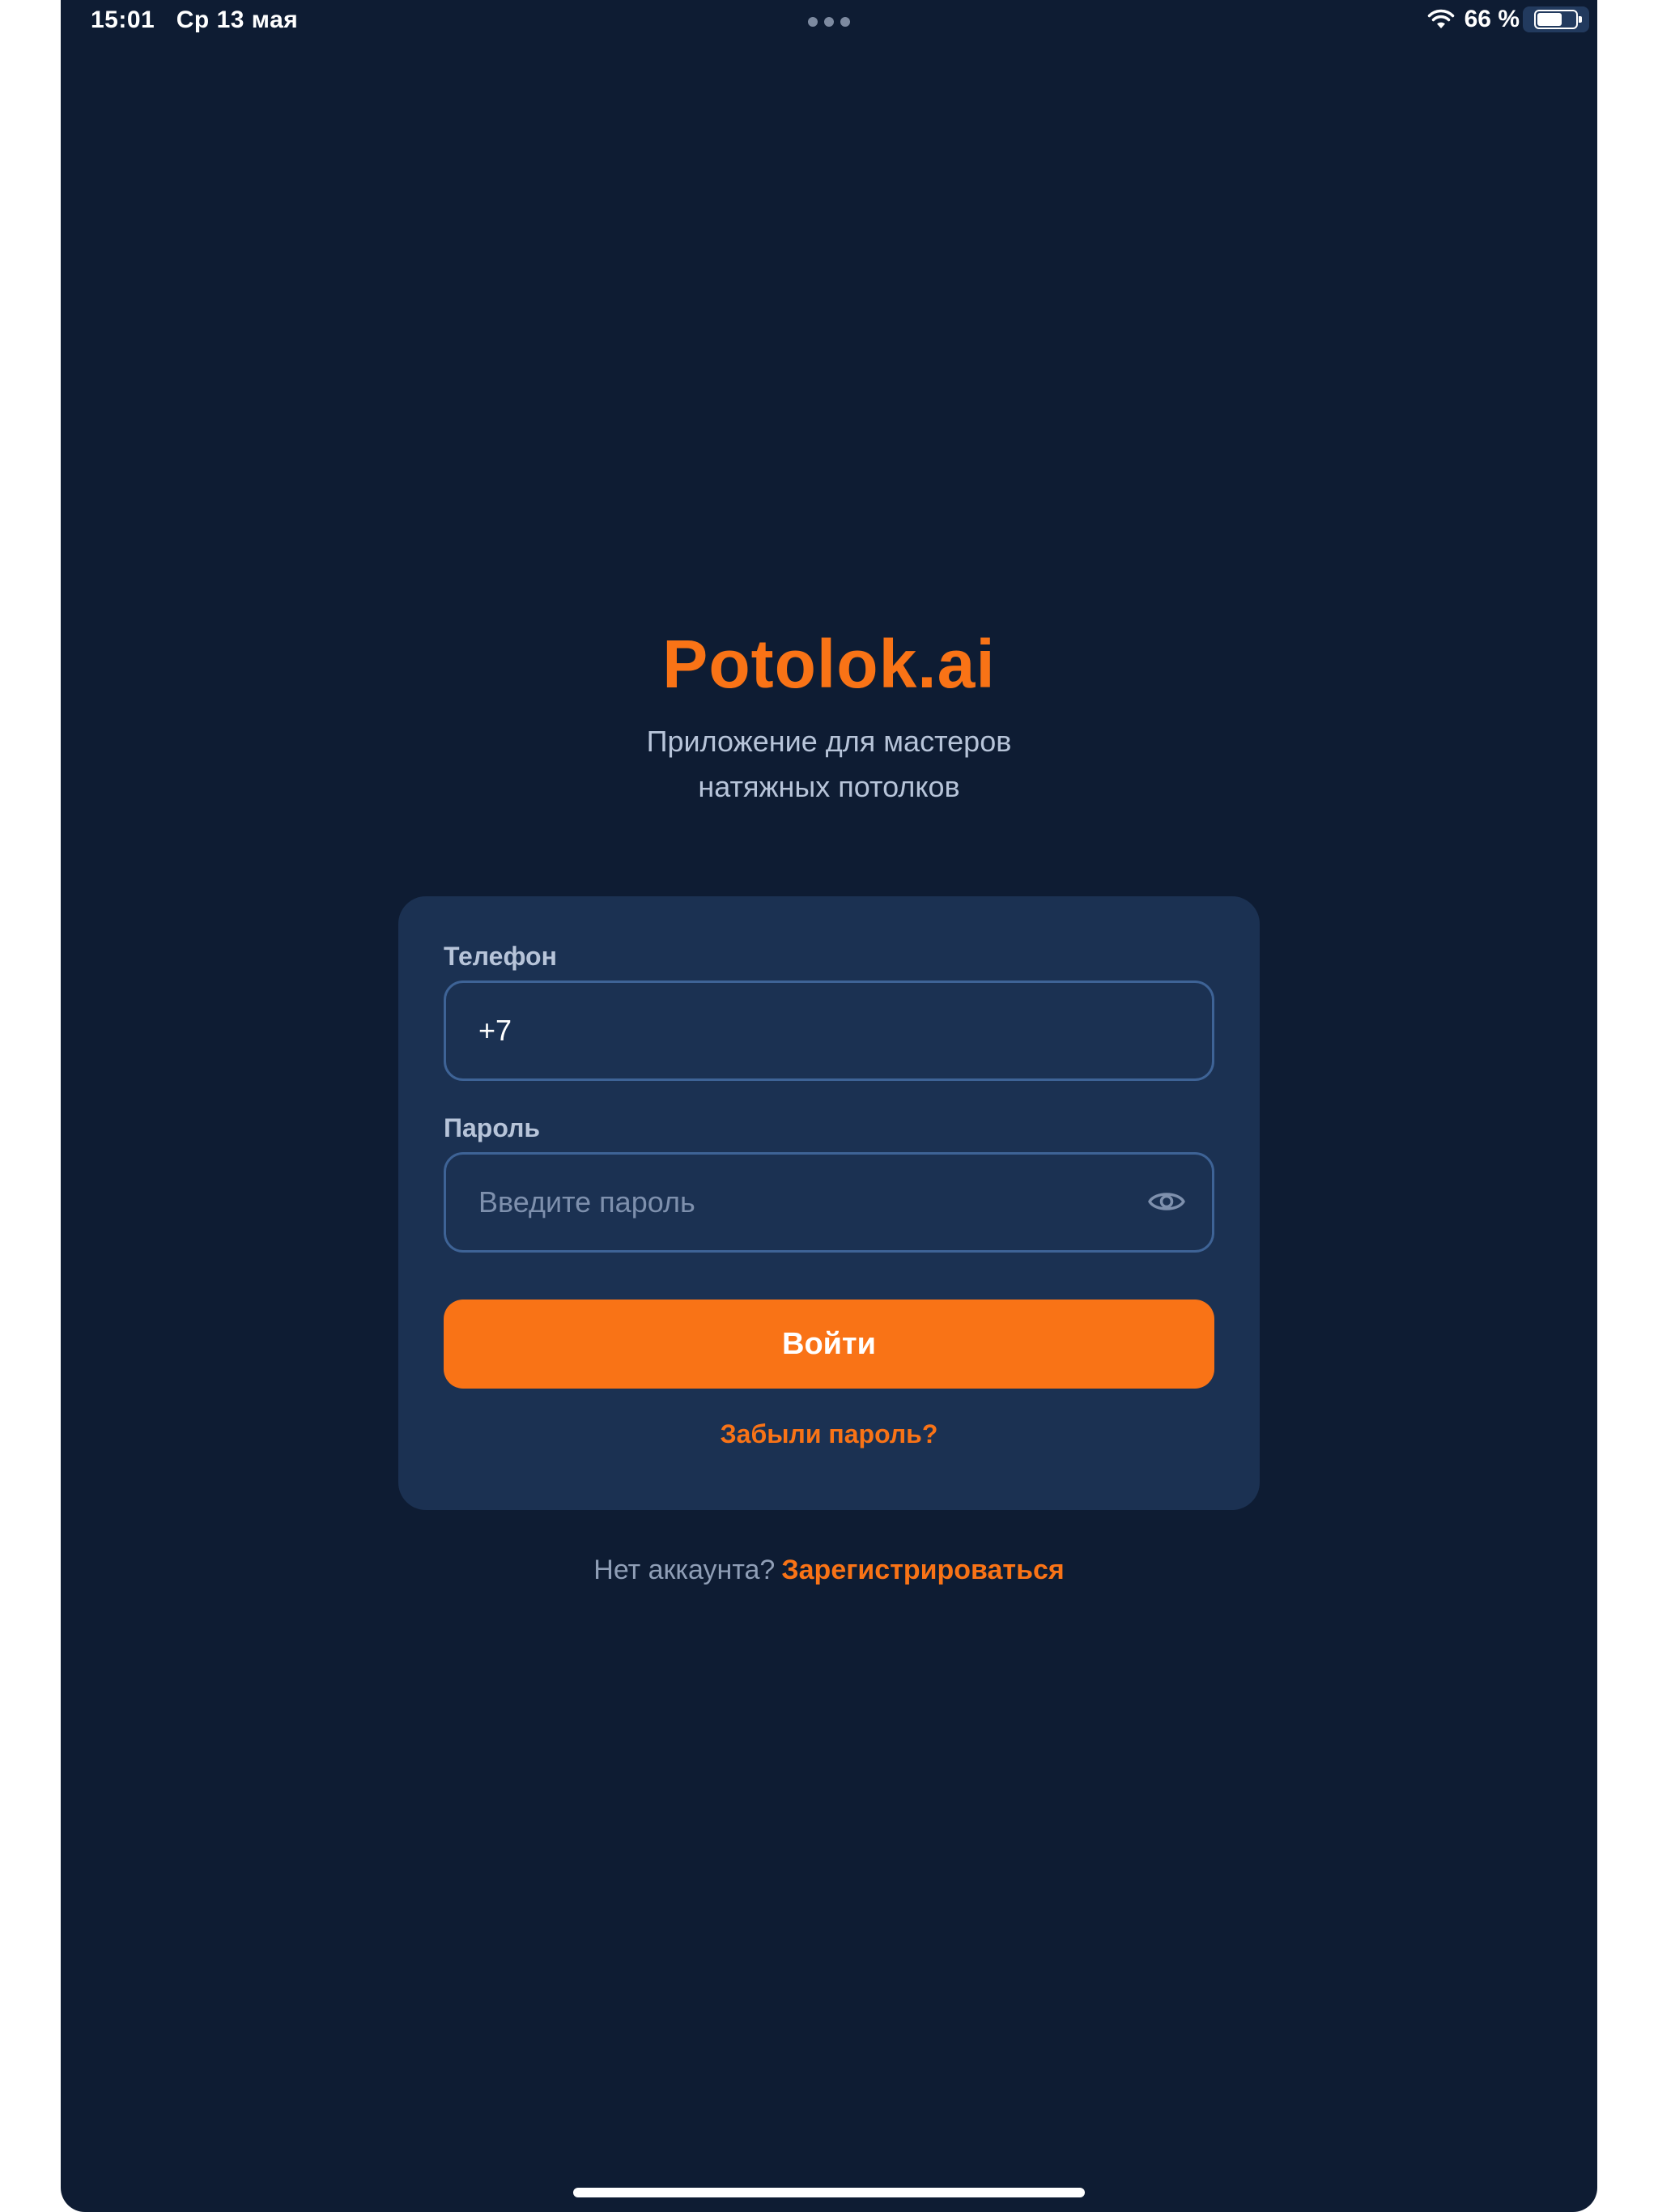 The width and height of the screenshot is (1658, 2212). Describe the element at coordinates (829, 1345) in the screenshot. I see `login-button: Войти` at that location.